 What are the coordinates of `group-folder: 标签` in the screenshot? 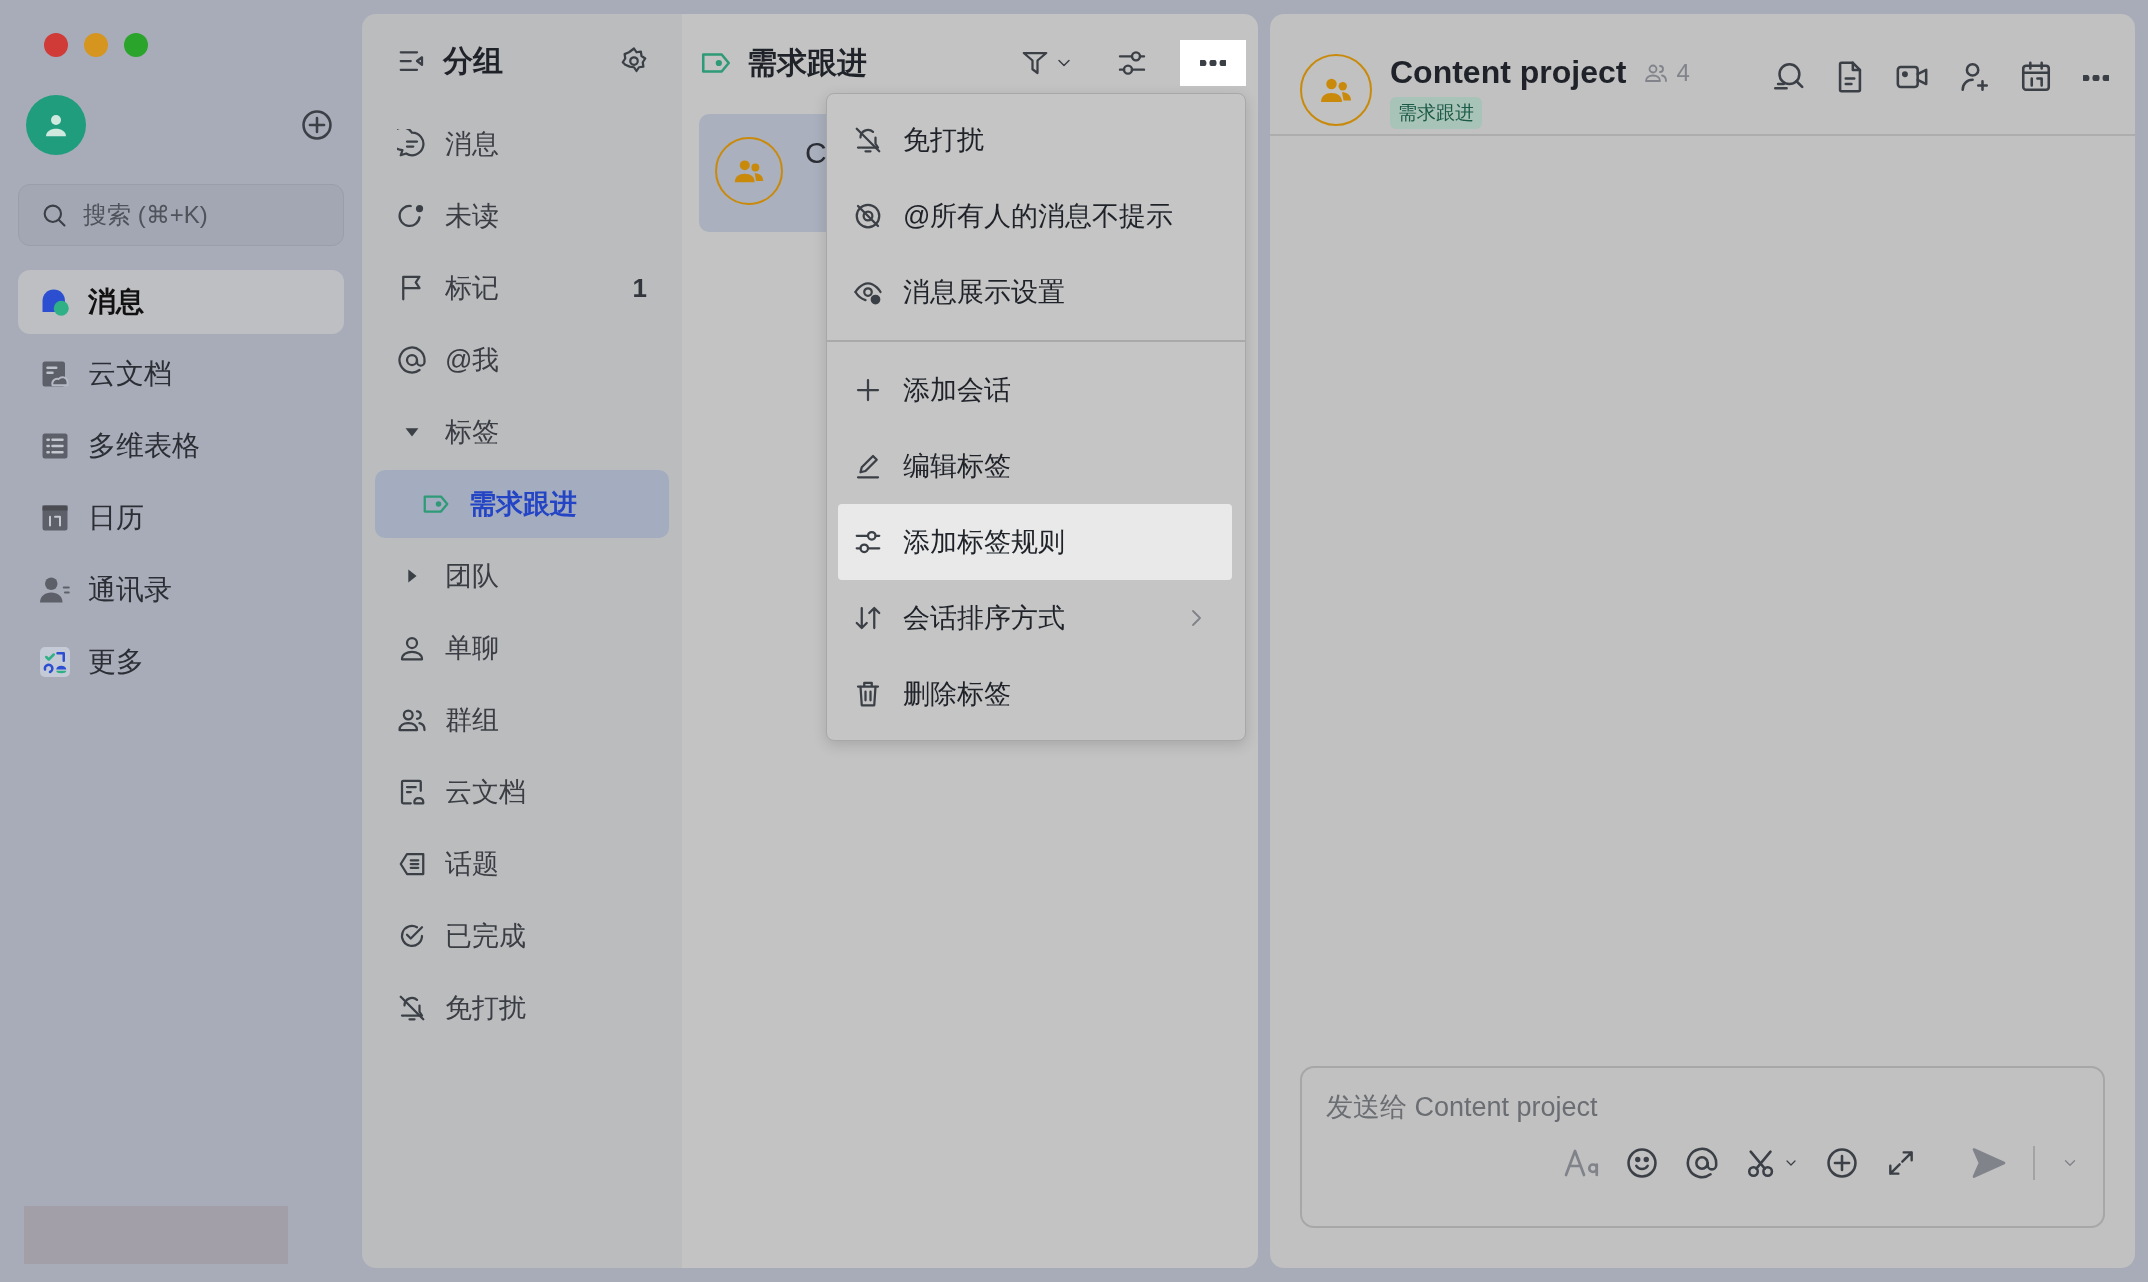 It's located at (522, 432).